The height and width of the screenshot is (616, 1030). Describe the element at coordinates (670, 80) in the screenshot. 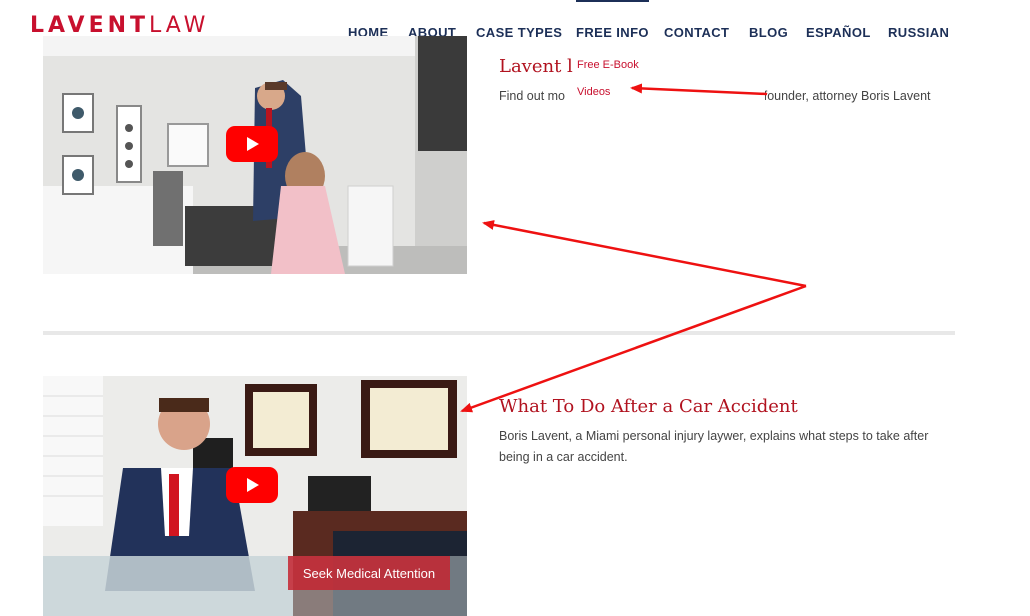

I see `free-info-dropdown: Free E-Book Videos` at that location.